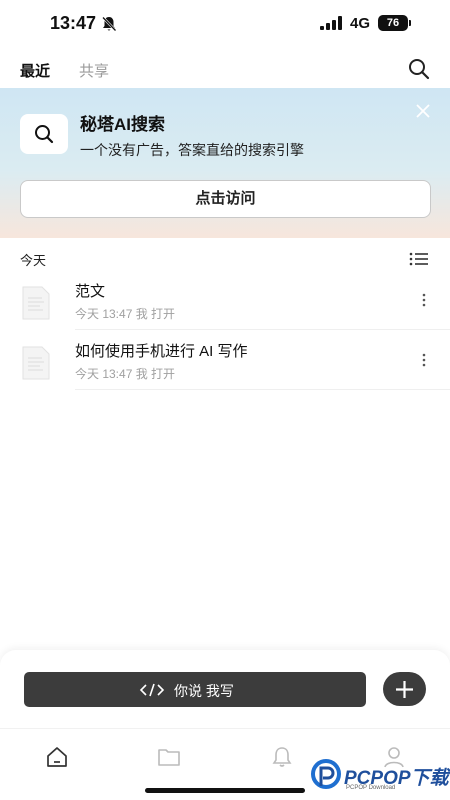 This screenshot has width=450, height=800. What do you see at coordinates (169, 757) in the screenshot?
I see `folder-icon` at bounding box center [169, 757].